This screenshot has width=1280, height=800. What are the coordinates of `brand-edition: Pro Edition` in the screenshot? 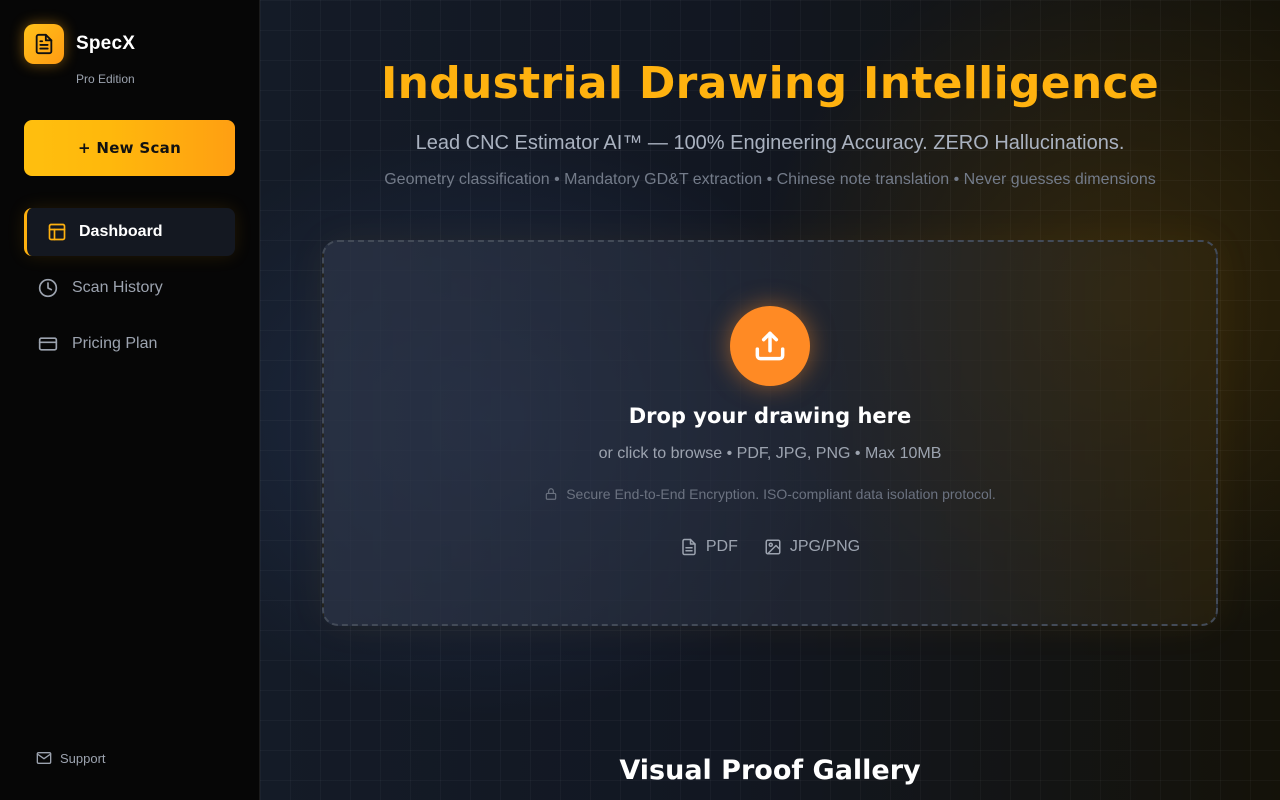 It's located at (105, 79).